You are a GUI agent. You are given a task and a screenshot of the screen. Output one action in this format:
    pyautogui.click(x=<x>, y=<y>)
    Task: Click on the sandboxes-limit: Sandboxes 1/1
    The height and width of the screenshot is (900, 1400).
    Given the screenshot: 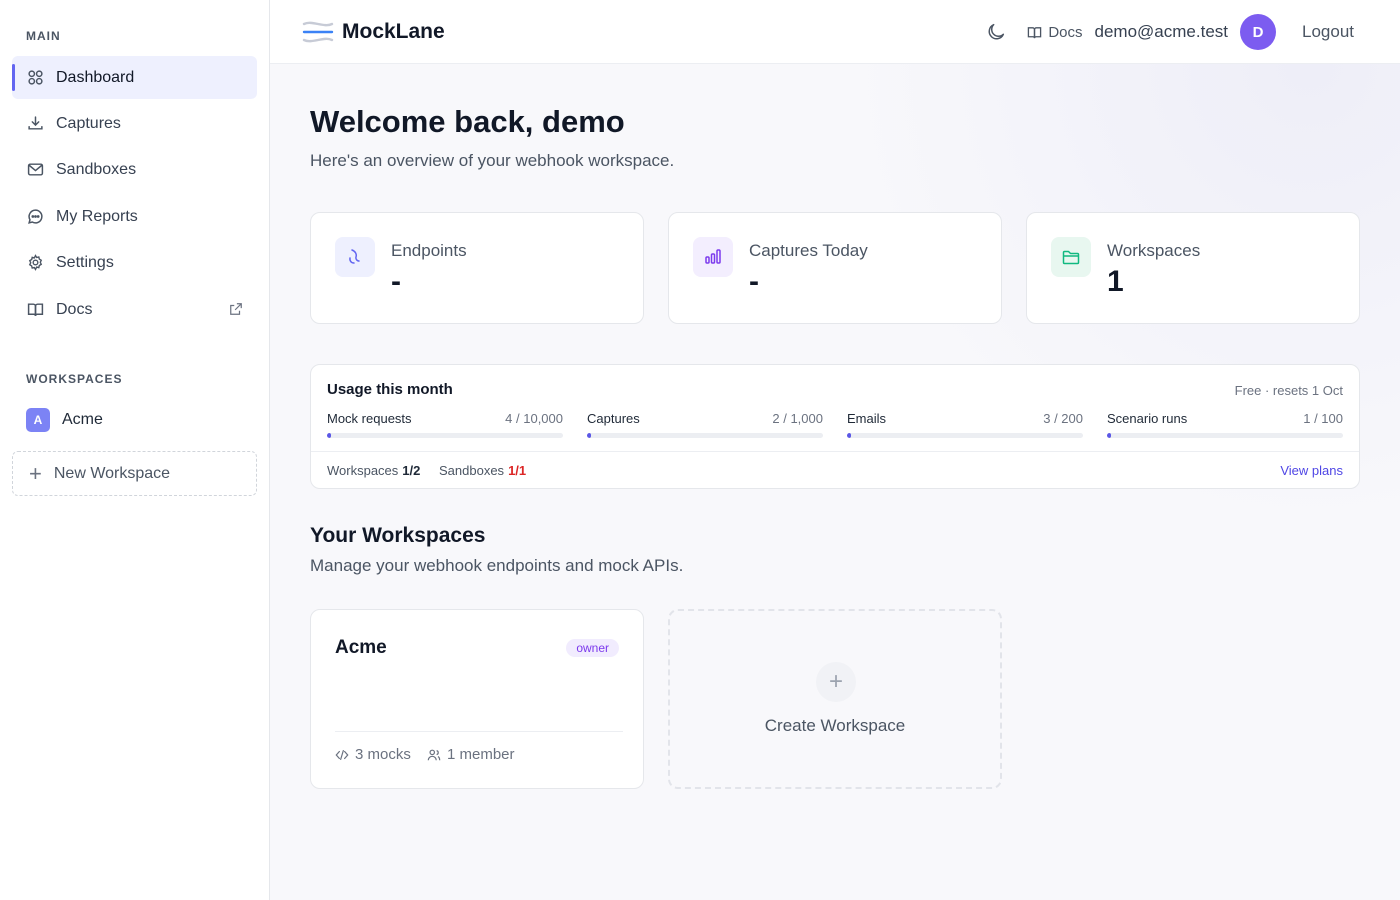 What is the action you would take?
    pyautogui.click(x=482, y=470)
    